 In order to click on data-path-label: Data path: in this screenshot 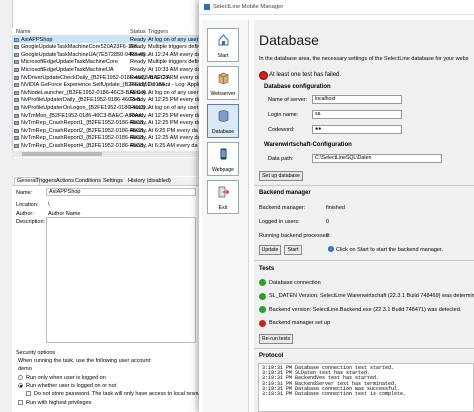, I will do `click(281, 159)`.